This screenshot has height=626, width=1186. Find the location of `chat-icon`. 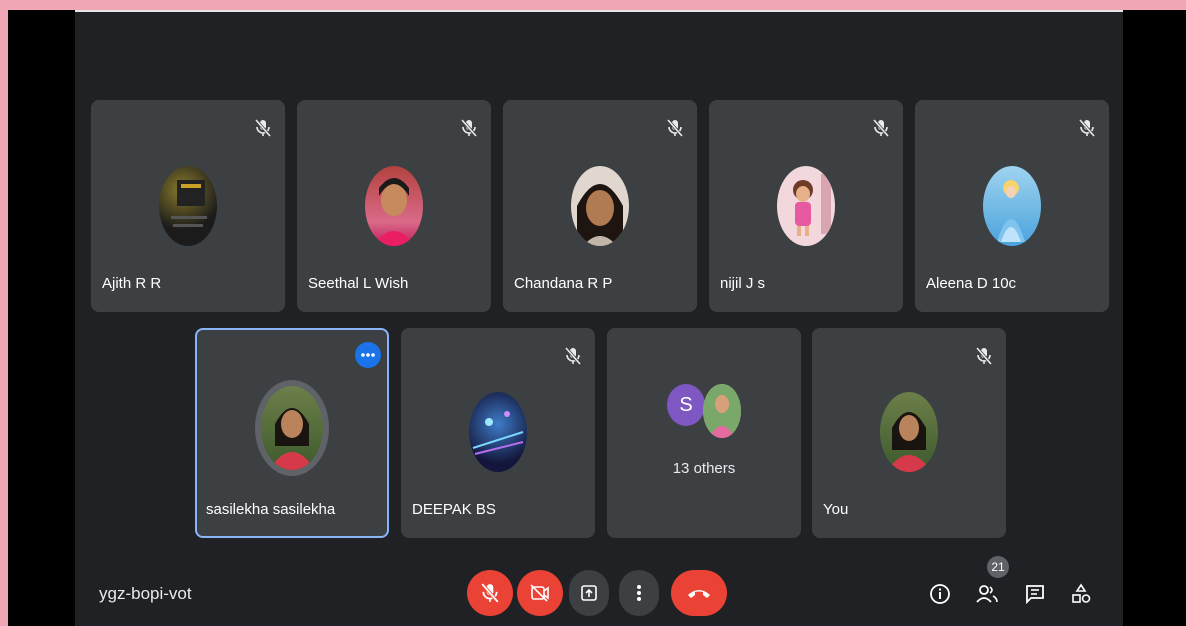

chat-icon is located at coordinates (1035, 595).